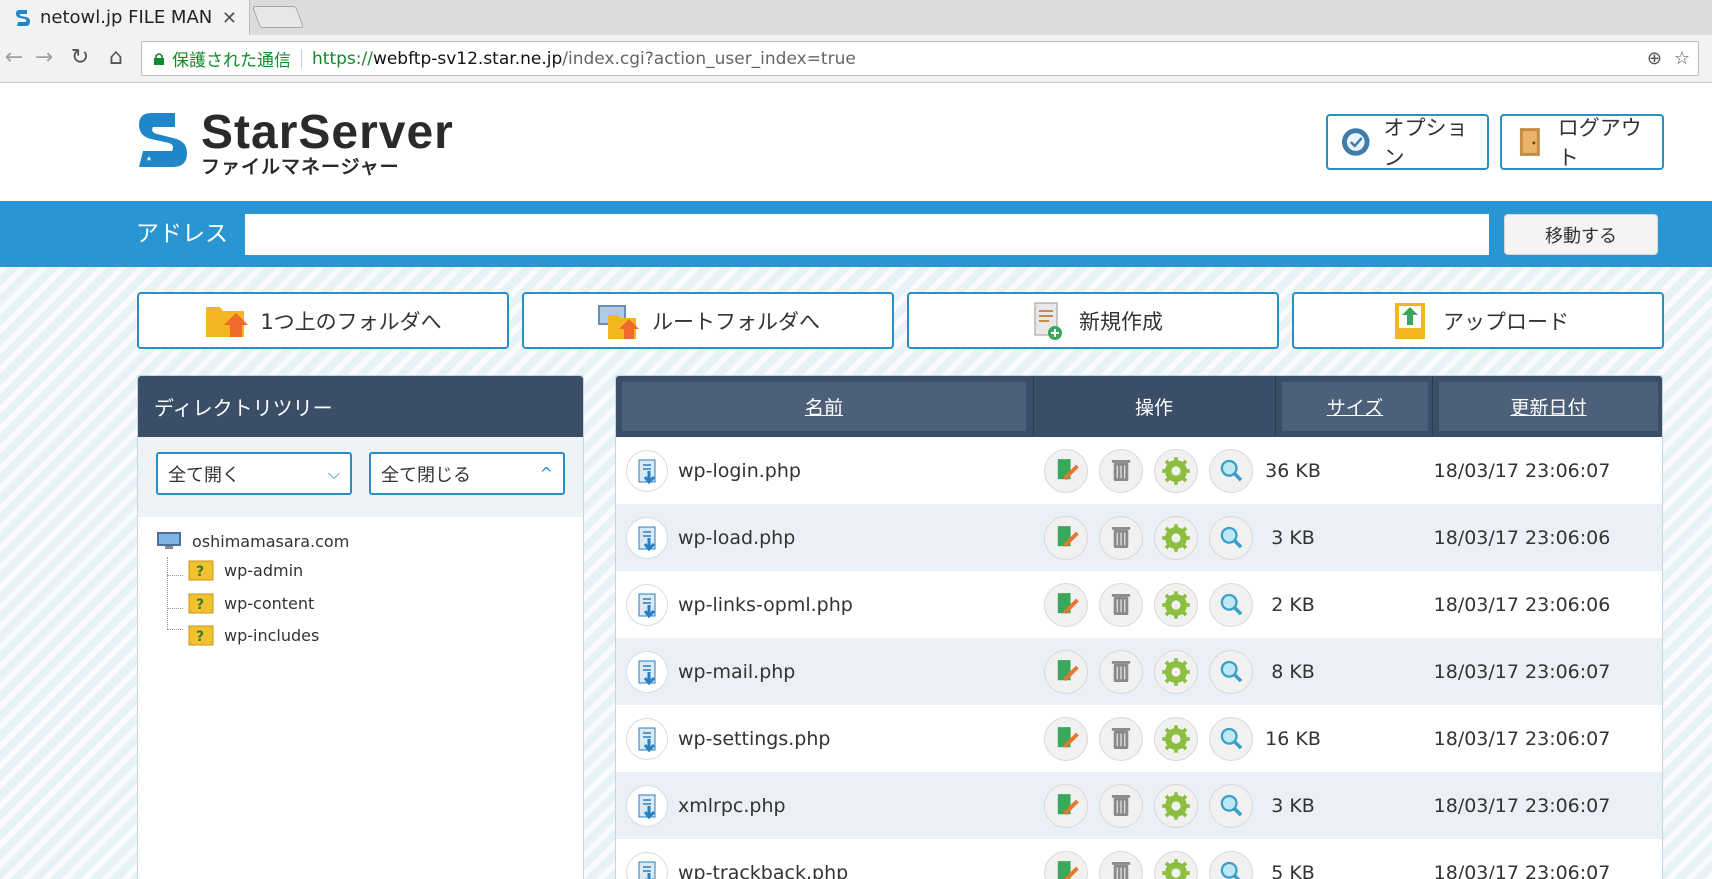 This screenshot has width=1712, height=879. I want to click on tree-item-label: wp-content, so click(269, 603).